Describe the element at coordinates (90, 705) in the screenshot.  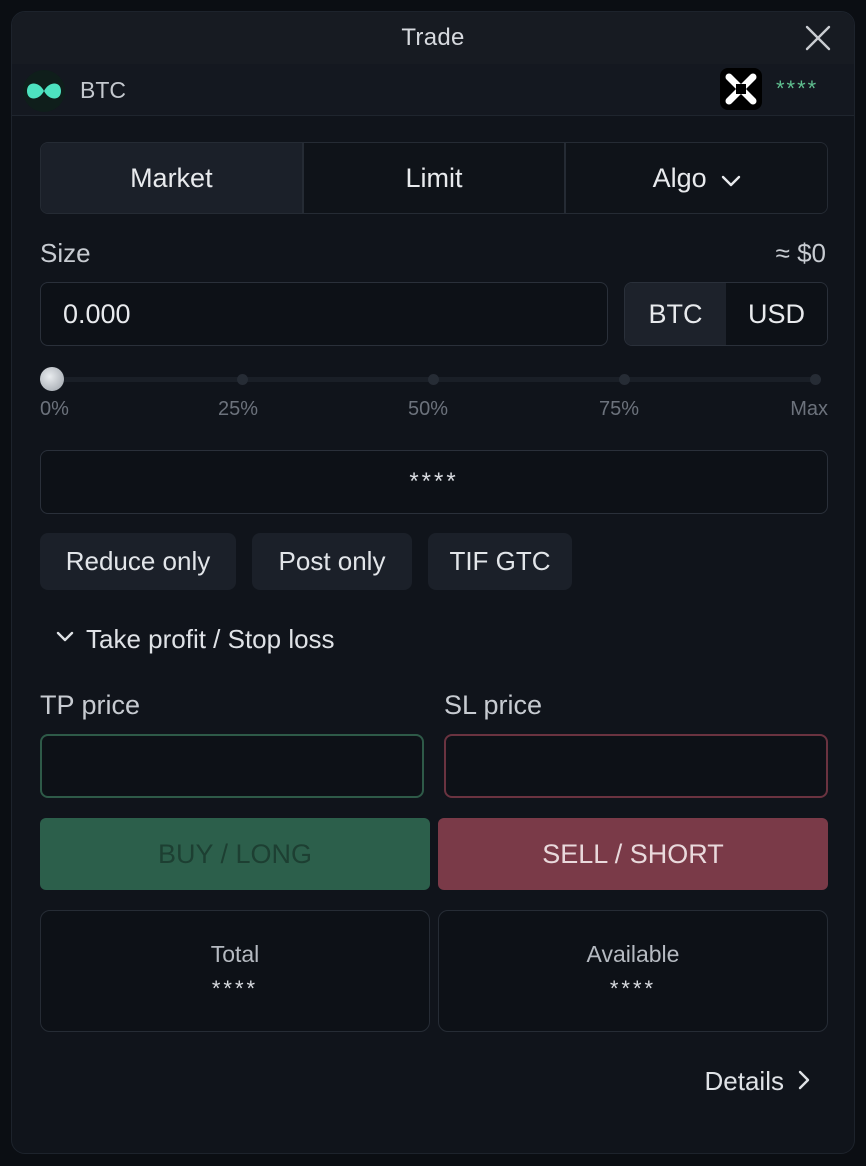
I see `tp-price-label: TP price` at that location.